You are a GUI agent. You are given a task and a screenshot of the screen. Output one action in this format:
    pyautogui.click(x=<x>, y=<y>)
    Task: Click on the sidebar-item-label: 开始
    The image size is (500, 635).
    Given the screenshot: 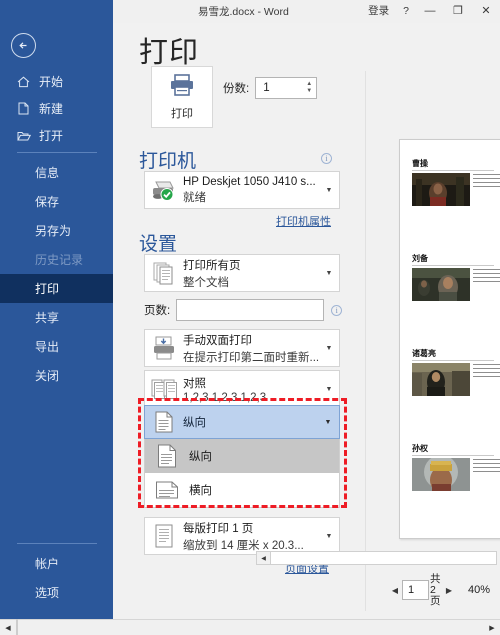 What is the action you would take?
    pyautogui.click(x=51, y=82)
    